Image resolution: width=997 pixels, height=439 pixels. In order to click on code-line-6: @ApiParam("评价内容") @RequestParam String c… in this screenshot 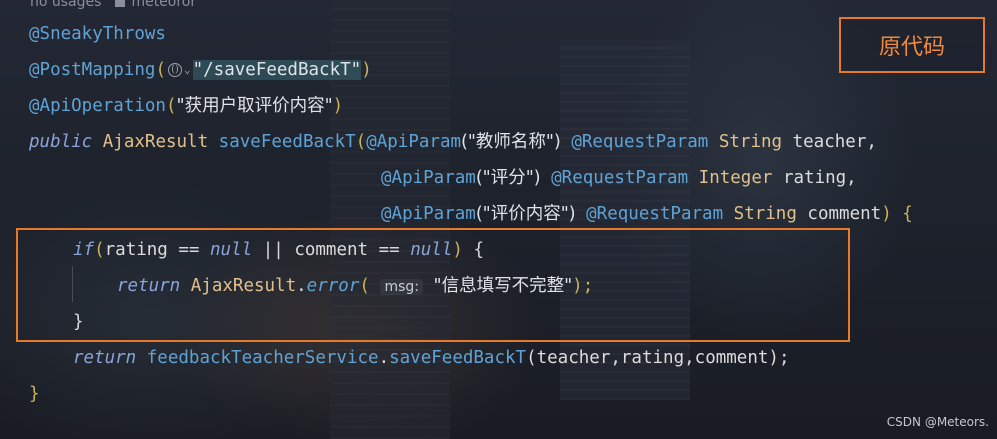, I will do `click(647, 214)`.